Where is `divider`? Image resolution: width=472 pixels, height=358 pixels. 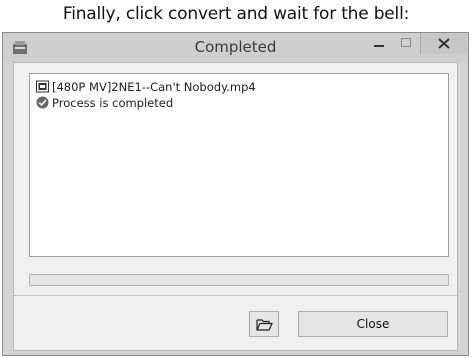 divider is located at coordinates (235, 295).